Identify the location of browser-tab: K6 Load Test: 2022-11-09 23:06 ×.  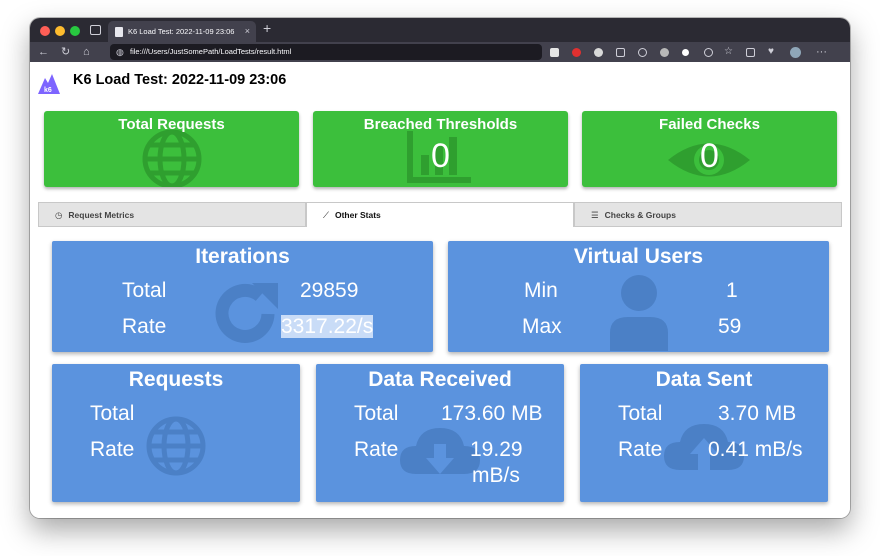
(182, 31).